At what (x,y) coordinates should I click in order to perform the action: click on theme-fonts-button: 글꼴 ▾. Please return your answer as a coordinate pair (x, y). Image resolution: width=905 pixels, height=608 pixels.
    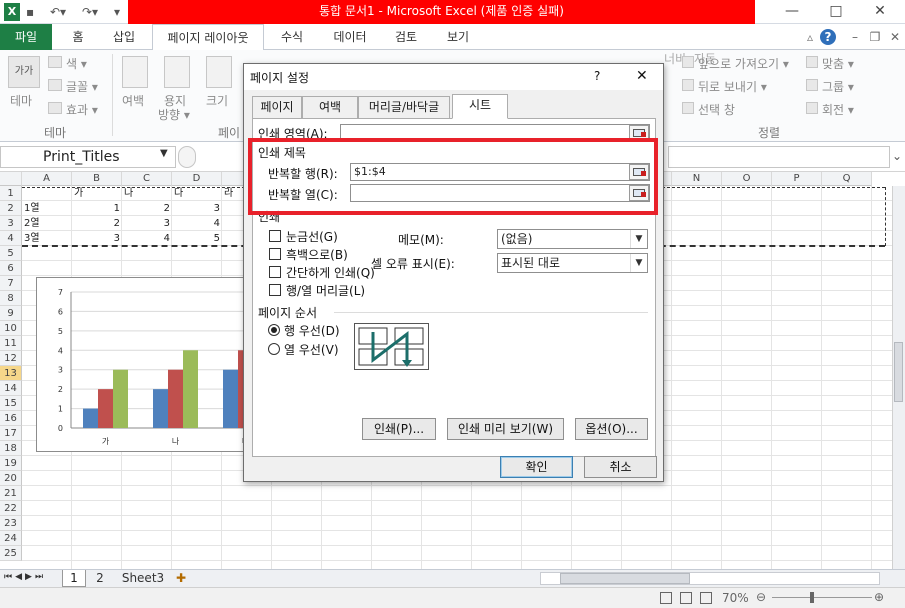
    Looking at the image, I should click on (82, 86).